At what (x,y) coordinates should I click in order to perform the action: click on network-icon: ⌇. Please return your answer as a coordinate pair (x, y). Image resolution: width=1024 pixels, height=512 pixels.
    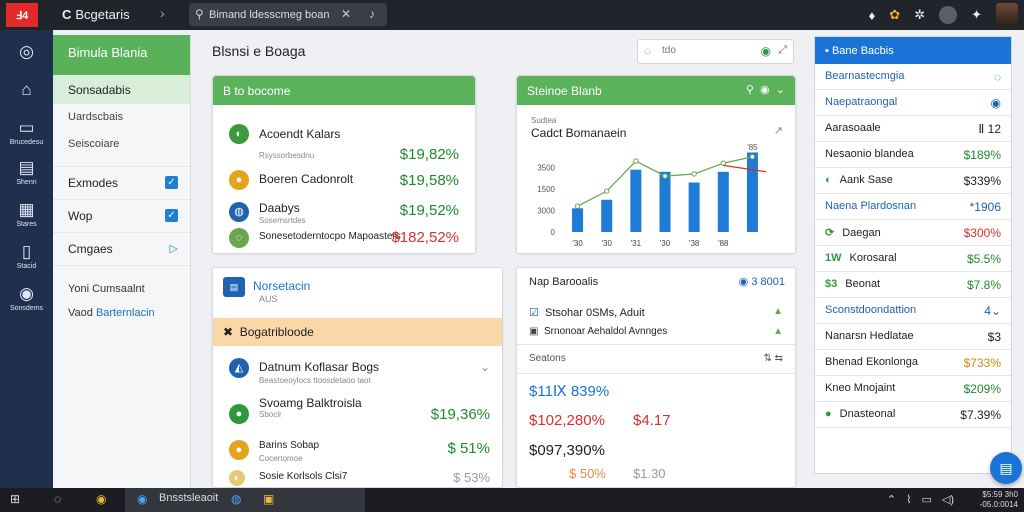
    Looking at the image, I should click on (908, 499).